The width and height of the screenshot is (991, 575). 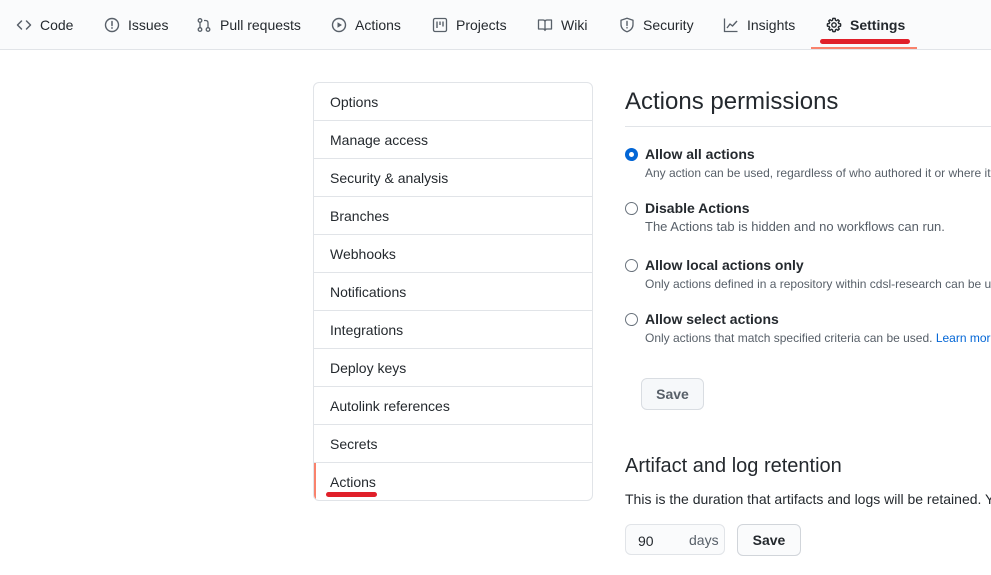 I want to click on selected-tab-indicator, so click(x=864, y=48).